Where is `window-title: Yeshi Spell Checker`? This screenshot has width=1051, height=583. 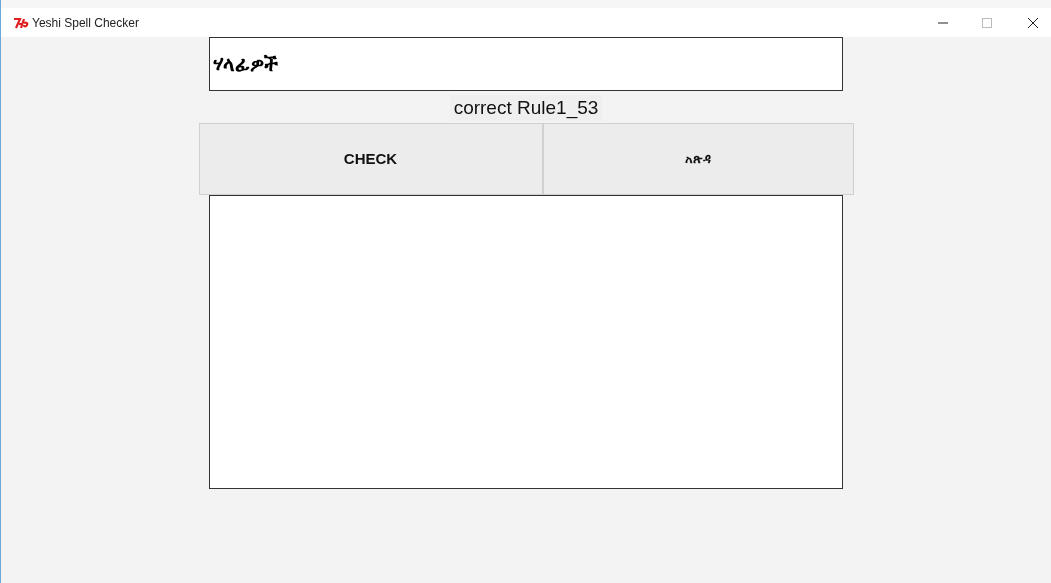 window-title: Yeshi Spell Checker is located at coordinates (85, 23).